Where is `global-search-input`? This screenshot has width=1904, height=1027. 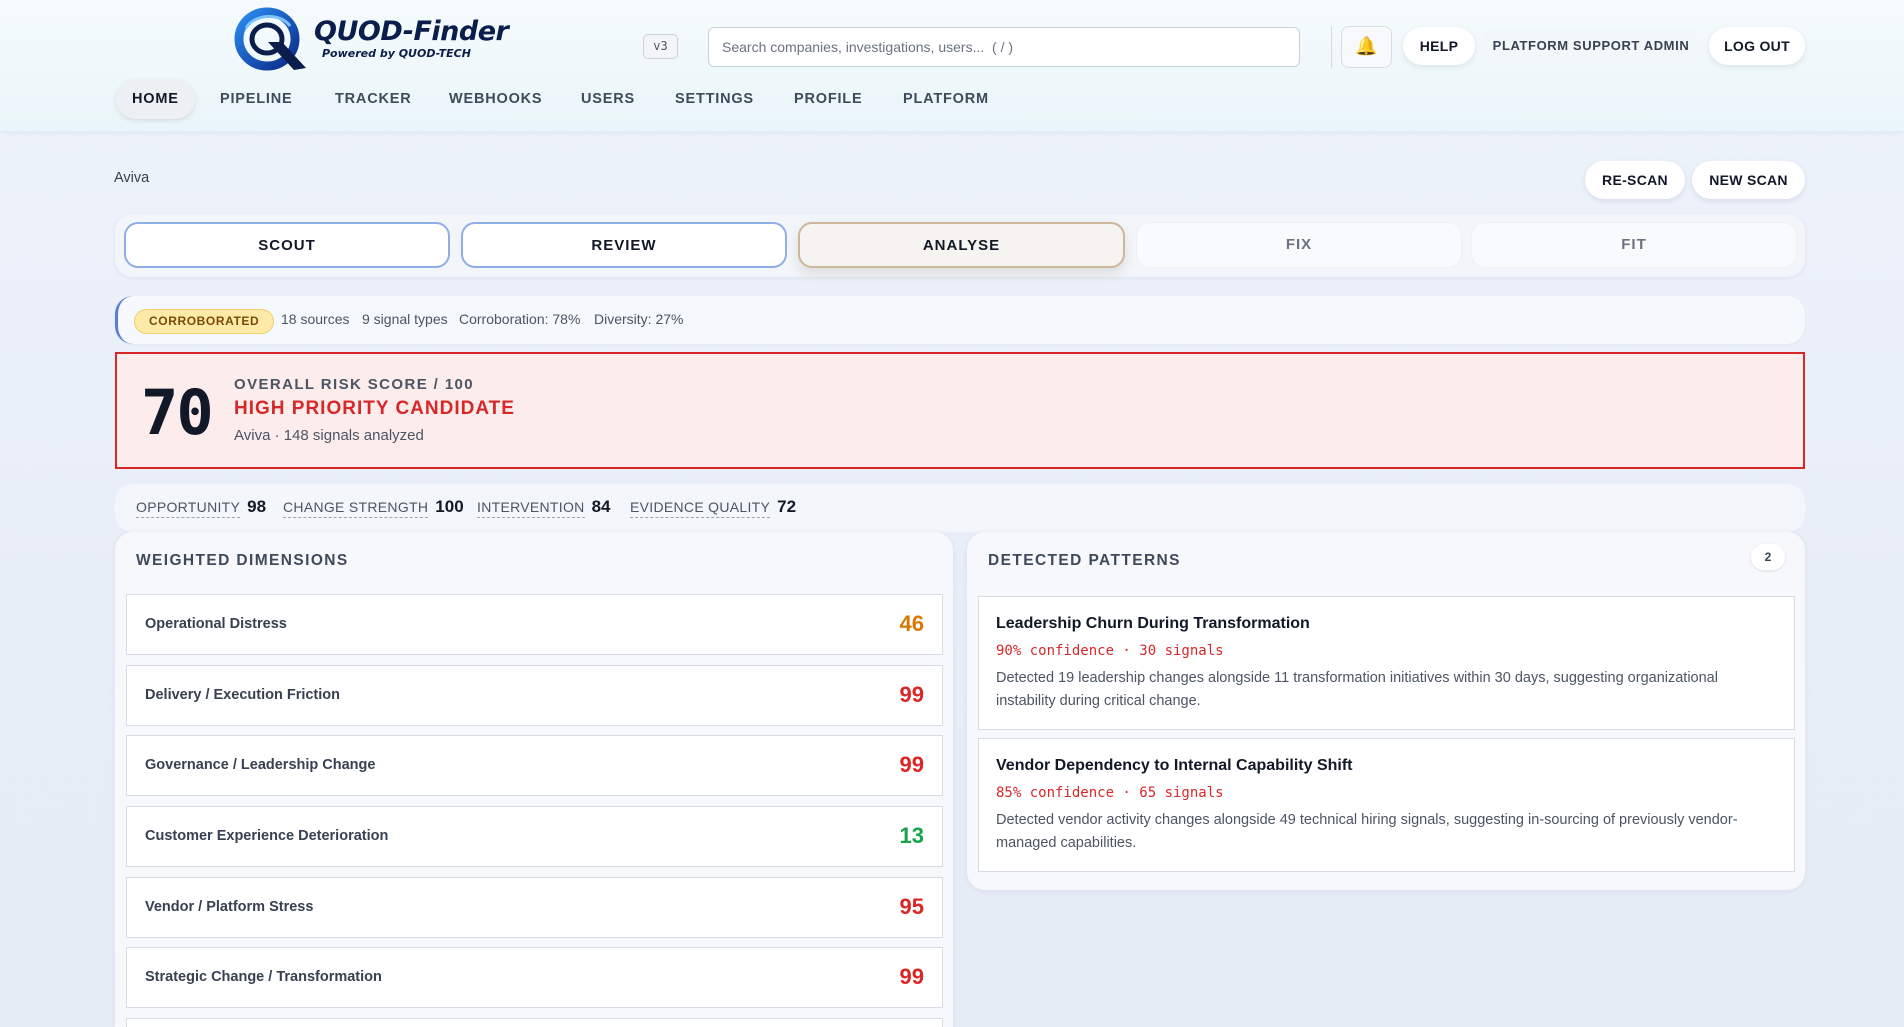
global-search-input is located at coordinates (1004, 47).